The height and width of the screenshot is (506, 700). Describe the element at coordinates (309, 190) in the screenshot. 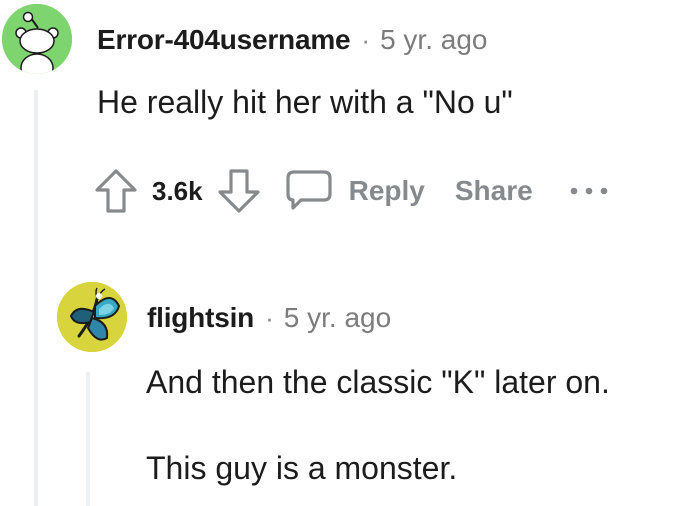

I see `speech-bubble-icon` at that location.